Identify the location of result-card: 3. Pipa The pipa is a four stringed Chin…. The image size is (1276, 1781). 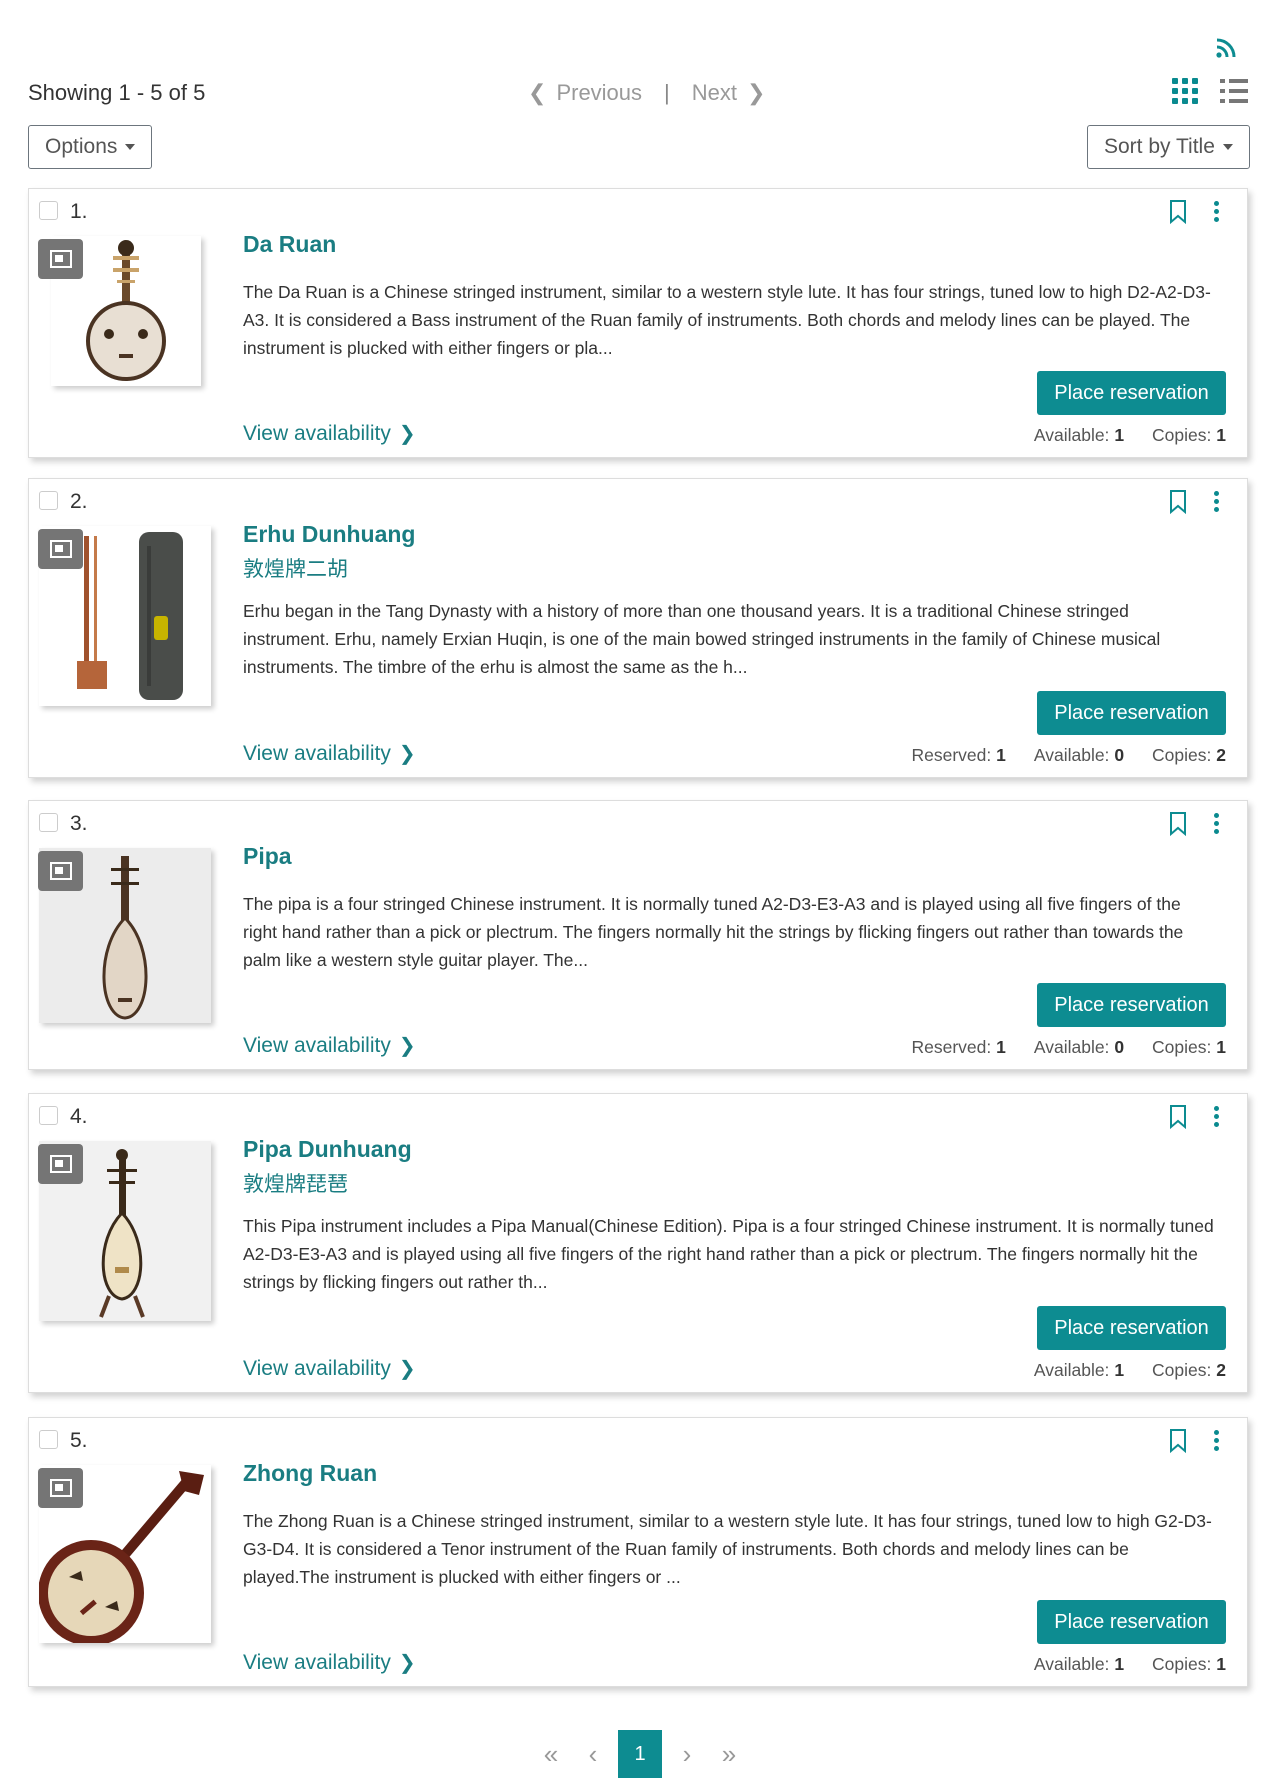
(638, 935).